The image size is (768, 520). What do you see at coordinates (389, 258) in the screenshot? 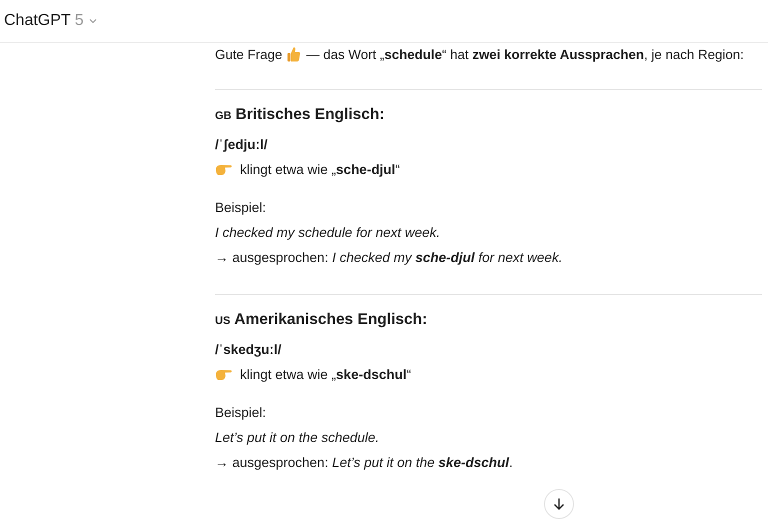
I see `pronounced-sentence: → ausgesprochen: I checked my sche-djul for next week.` at bounding box center [389, 258].